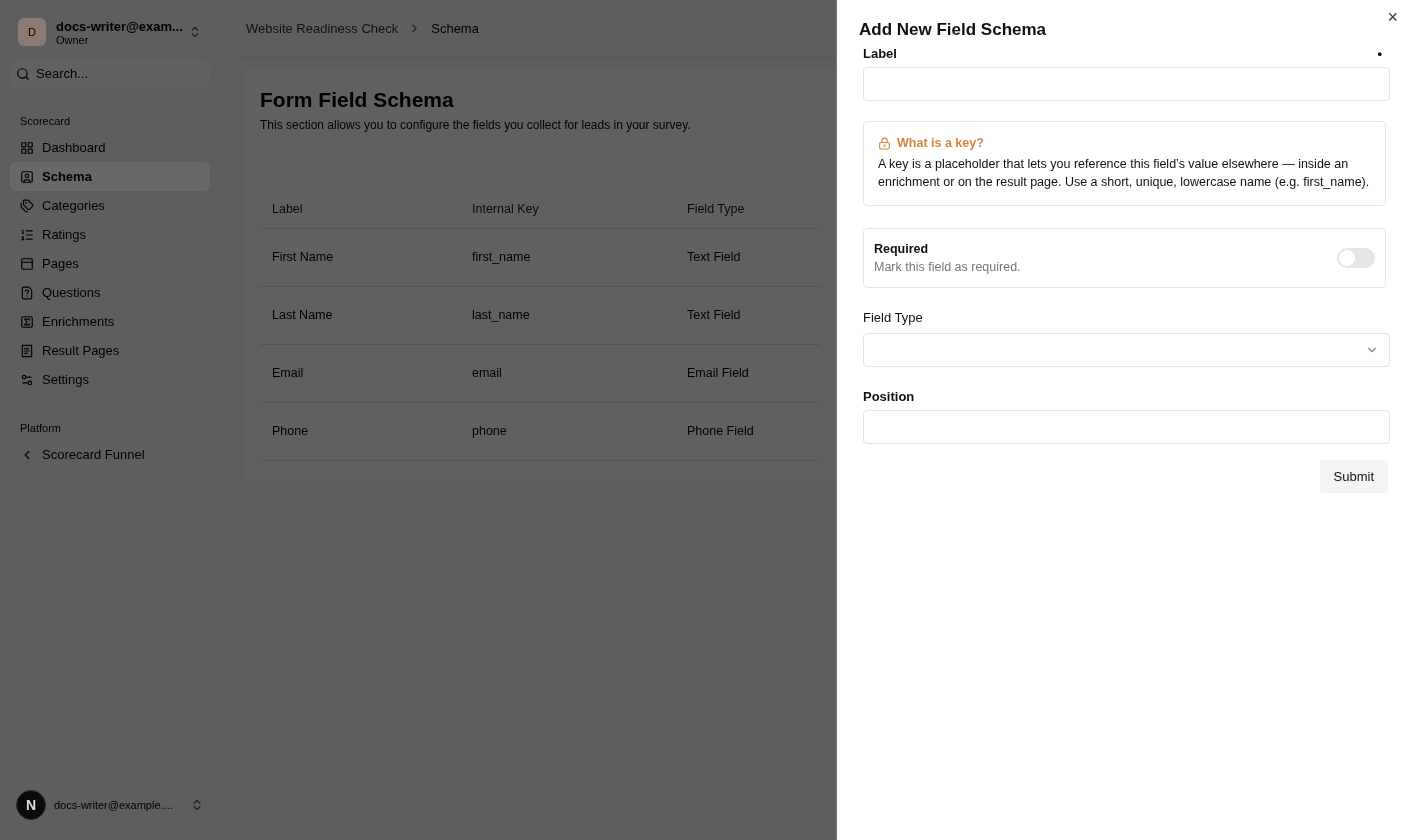 This screenshot has width=1410, height=840. What do you see at coordinates (27, 176) in the screenshot?
I see `user-square-icon` at bounding box center [27, 176].